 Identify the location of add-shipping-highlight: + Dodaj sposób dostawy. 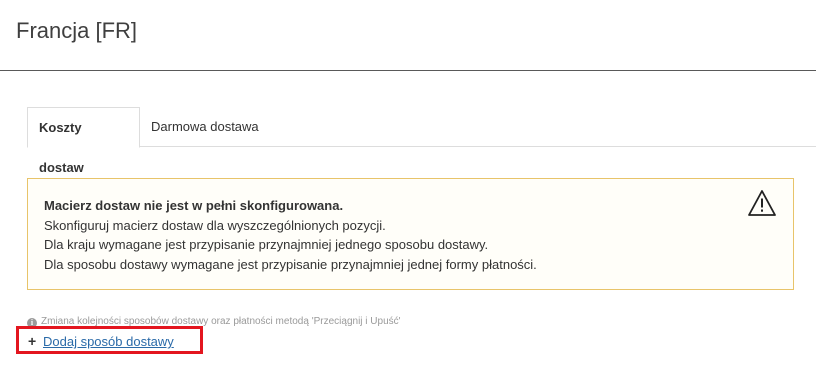
(109, 340).